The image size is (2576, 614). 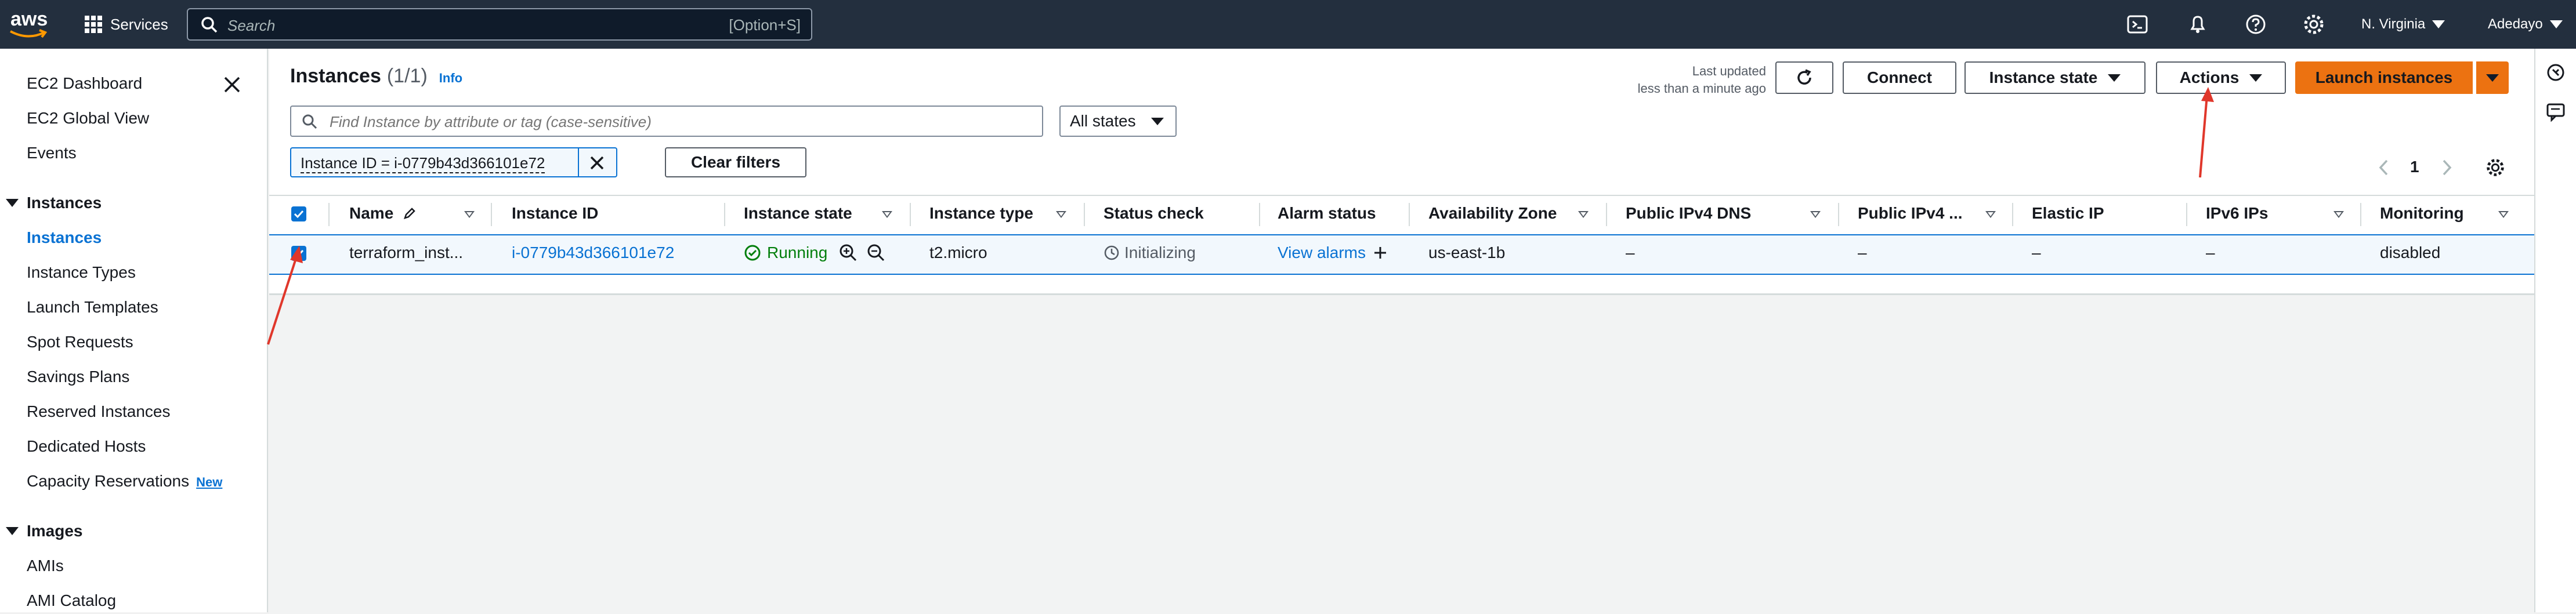 What do you see at coordinates (232, 84) in the screenshot?
I see `close-icon` at bounding box center [232, 84].